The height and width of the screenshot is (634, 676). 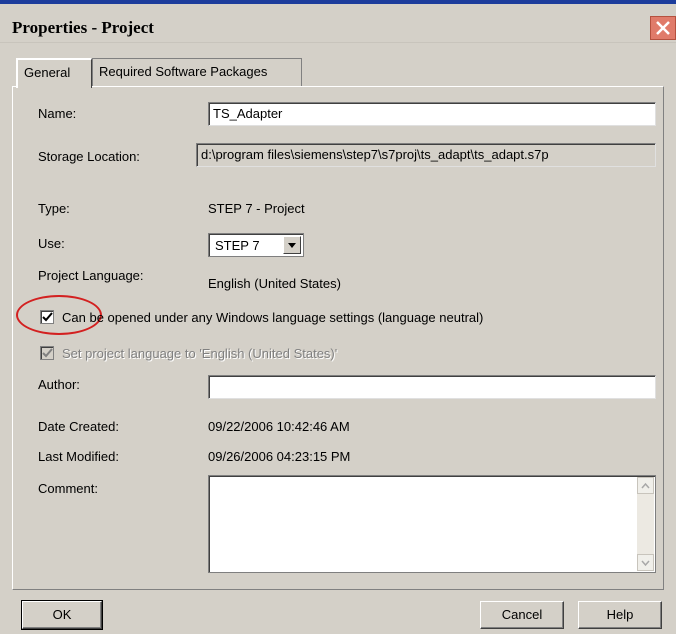 I want to click on cancel-button: Cancel, so click(x=522, y=615).